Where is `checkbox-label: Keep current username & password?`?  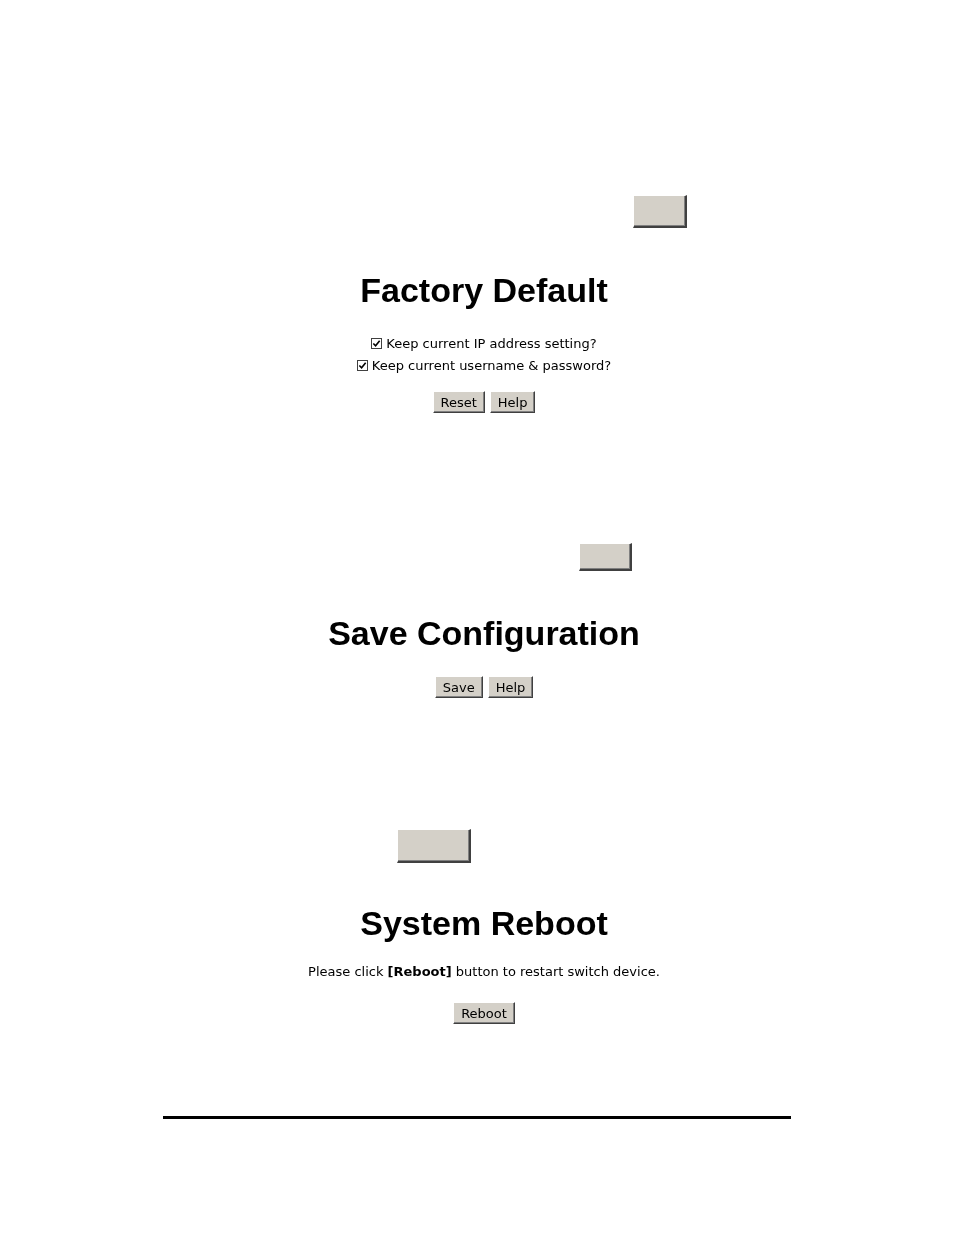
checkbox-label: Keep current username & password? is located at coordinates (491, 365).